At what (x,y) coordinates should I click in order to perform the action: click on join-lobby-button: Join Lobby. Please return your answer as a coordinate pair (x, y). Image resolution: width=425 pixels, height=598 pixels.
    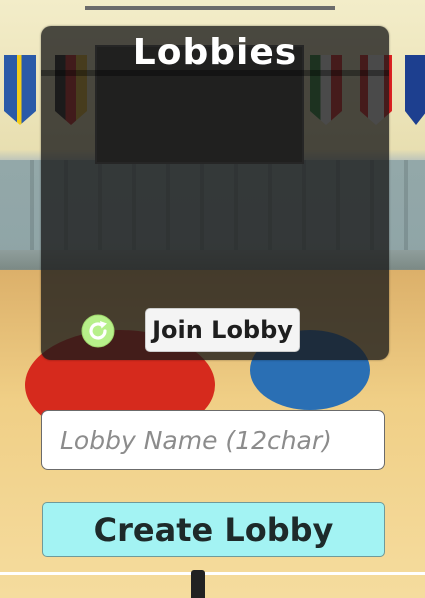
    Looking at the image, I should click on (222, 330).